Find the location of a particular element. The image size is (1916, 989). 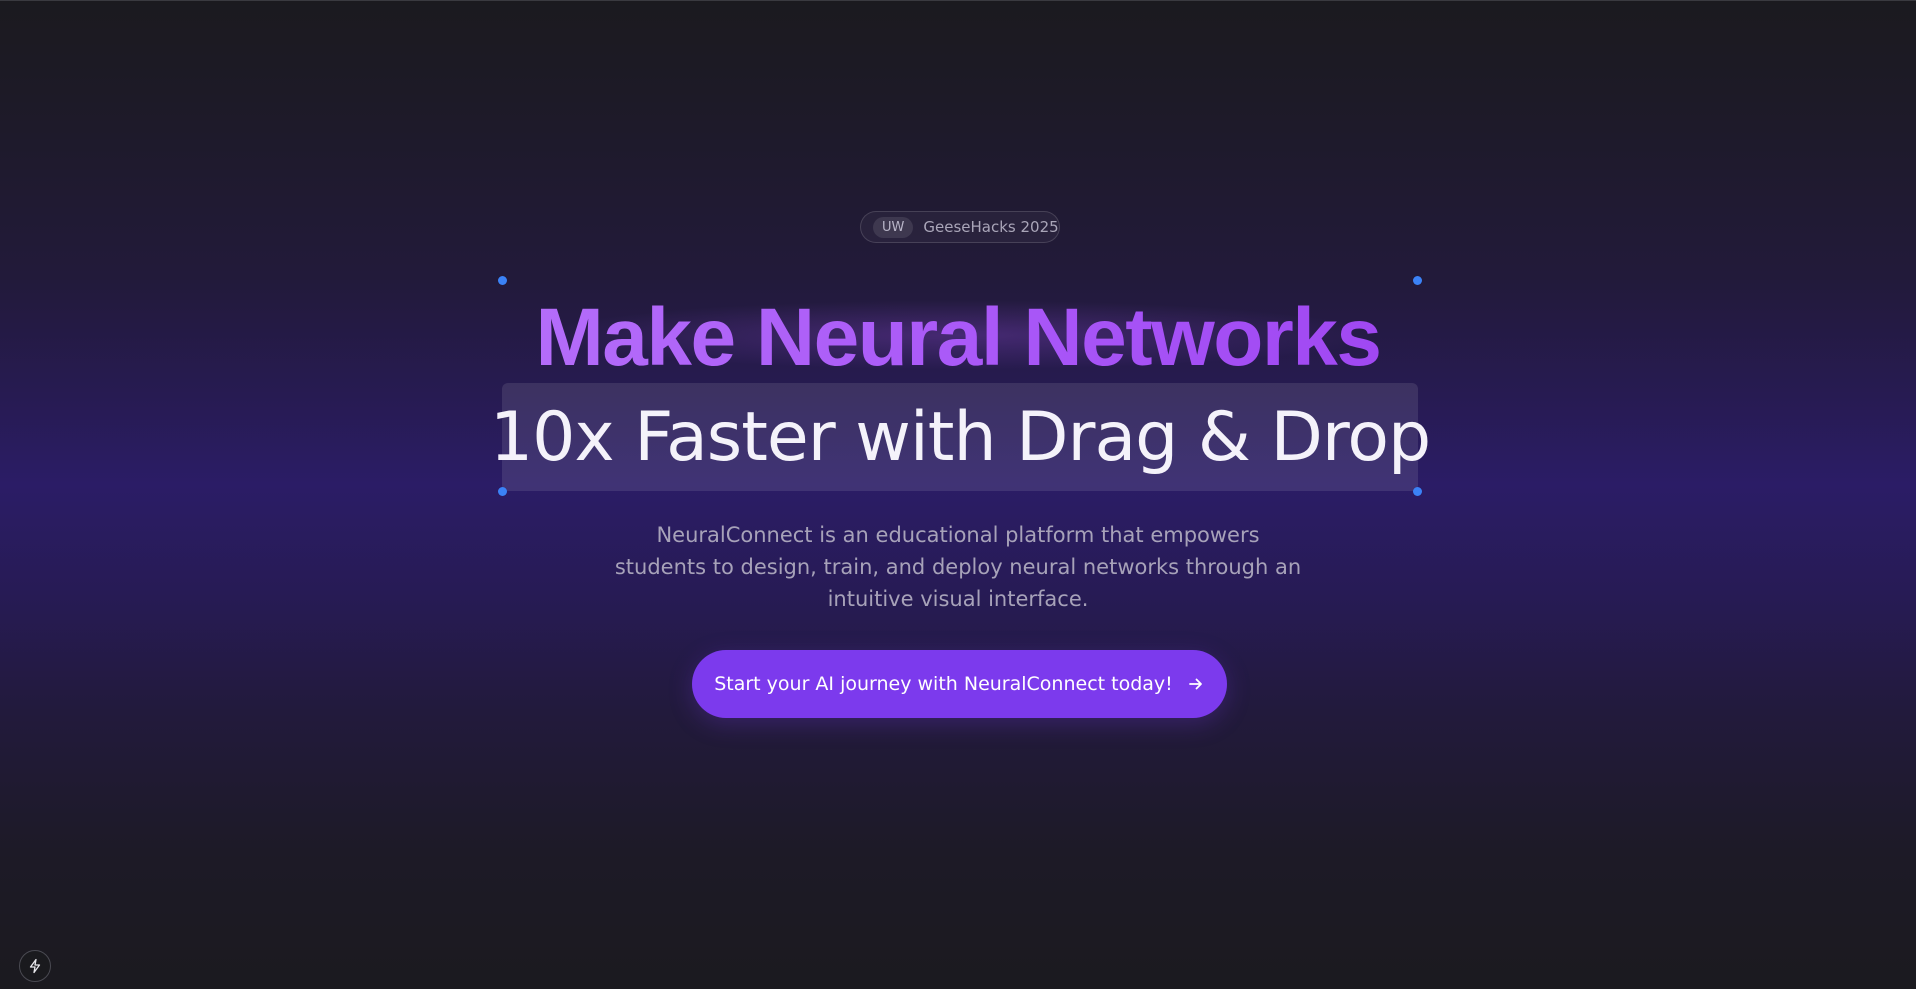

arrow-right-icon is located at coordinates (1196, 684).